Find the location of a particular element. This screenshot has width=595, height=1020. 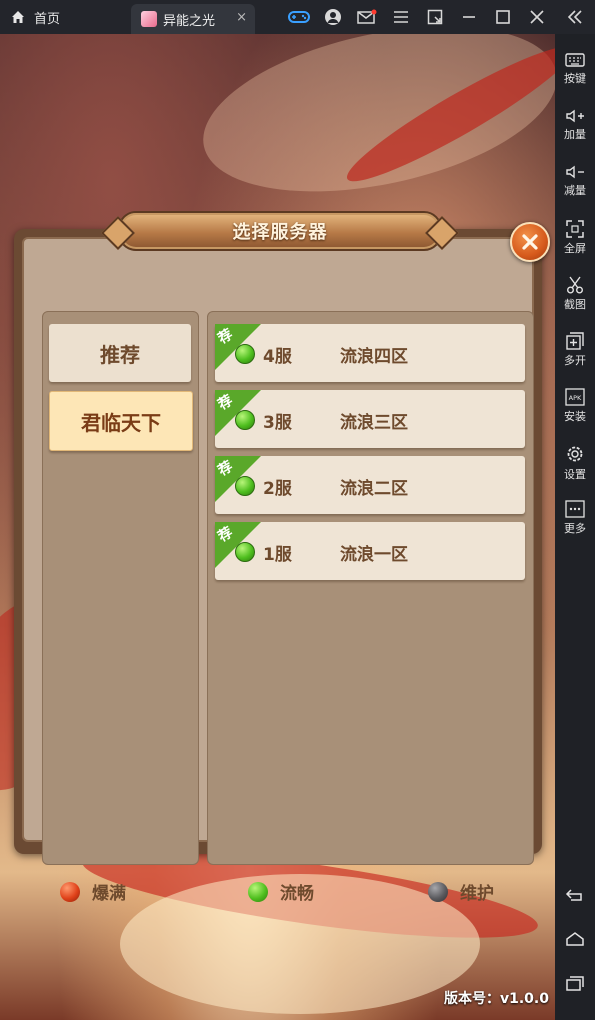

category-label: 君临天下 is located at coordinates (121, 422).